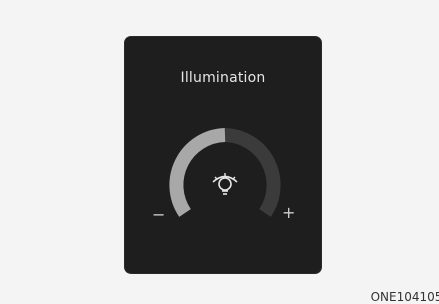  I want to click on illumination-dial, so click(225, 180).